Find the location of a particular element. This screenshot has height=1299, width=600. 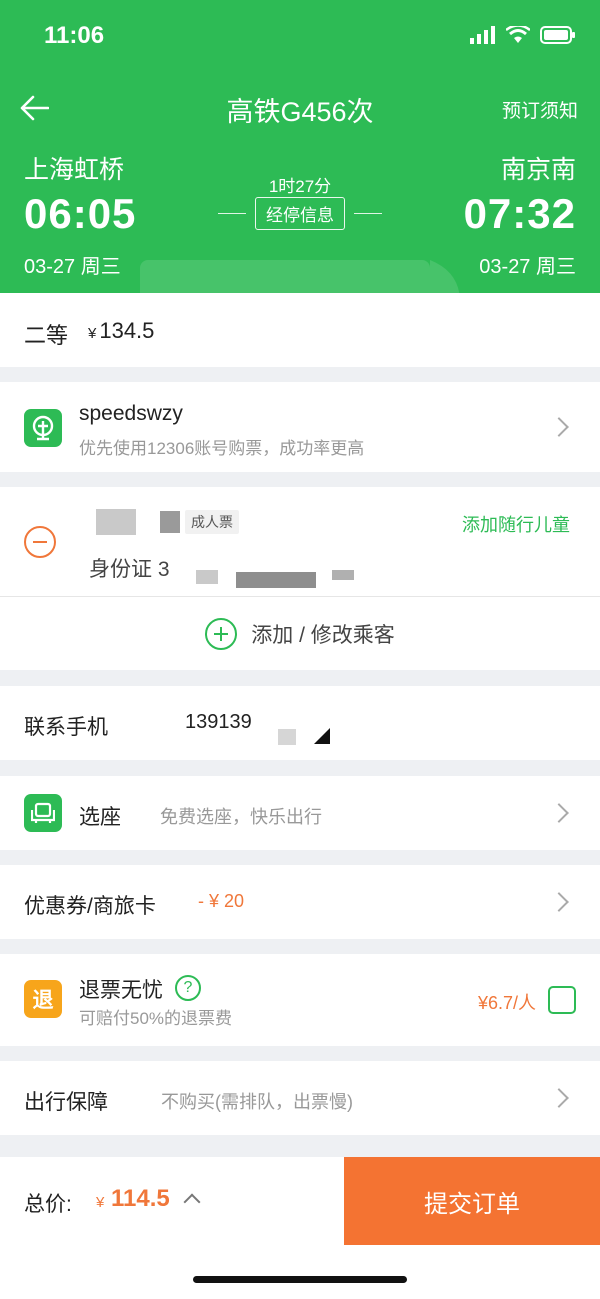

train-silhouette-icon is located at coordinates (300, 276).